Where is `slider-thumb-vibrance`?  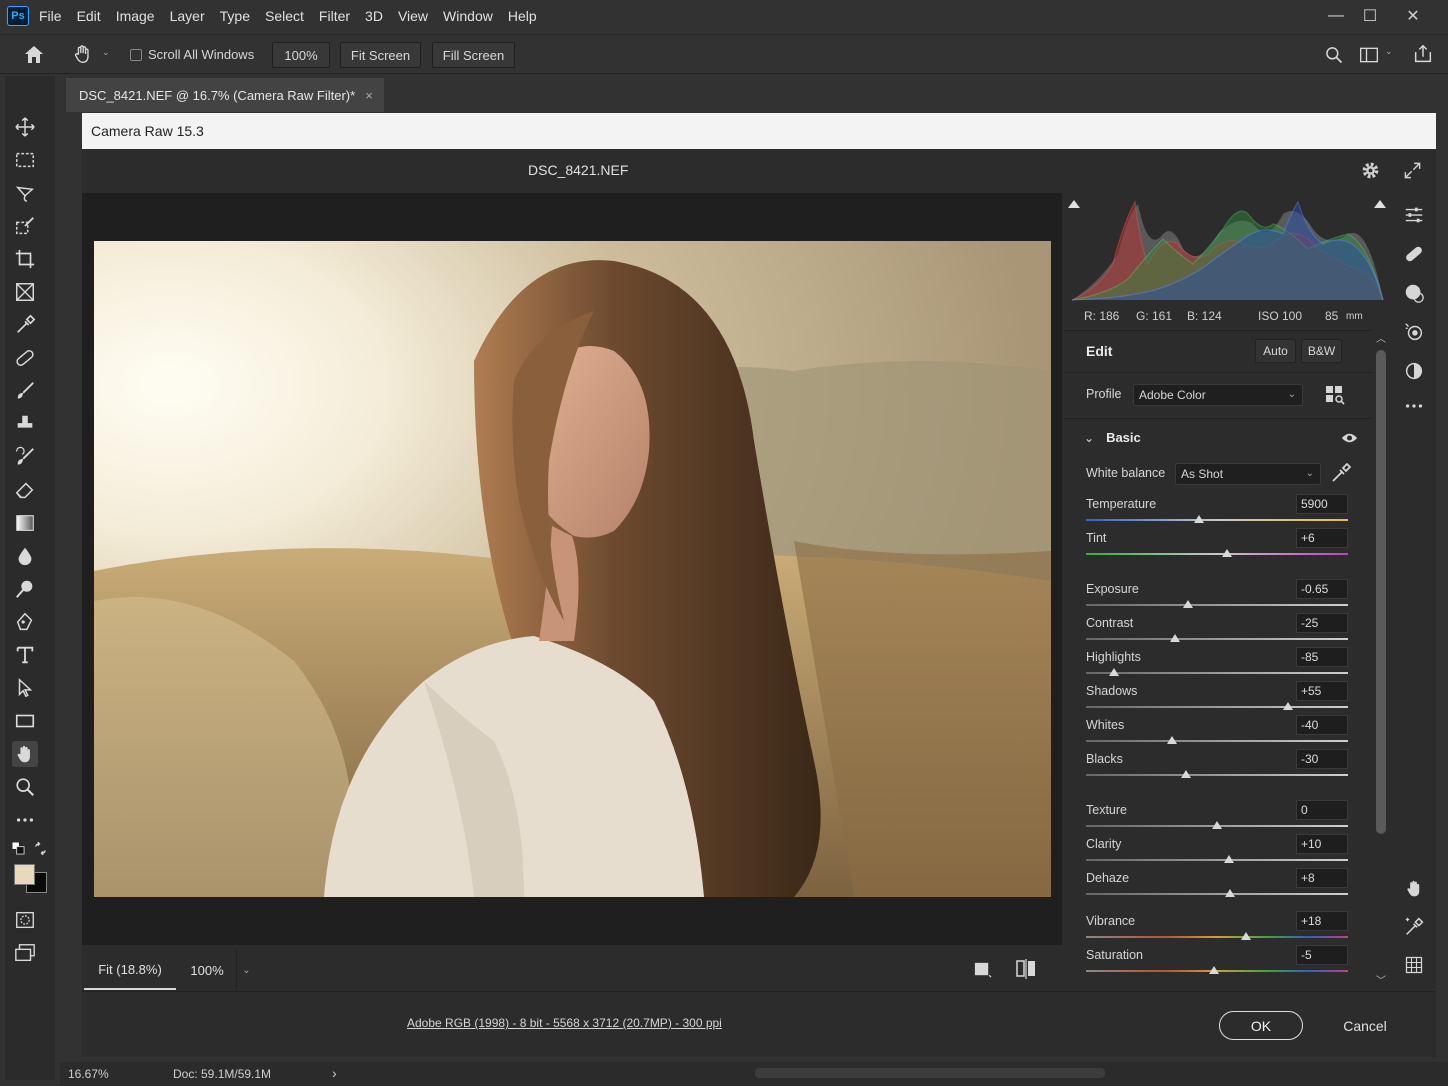 slider-thumb-vibrance is located at coordinates (1245, 936).